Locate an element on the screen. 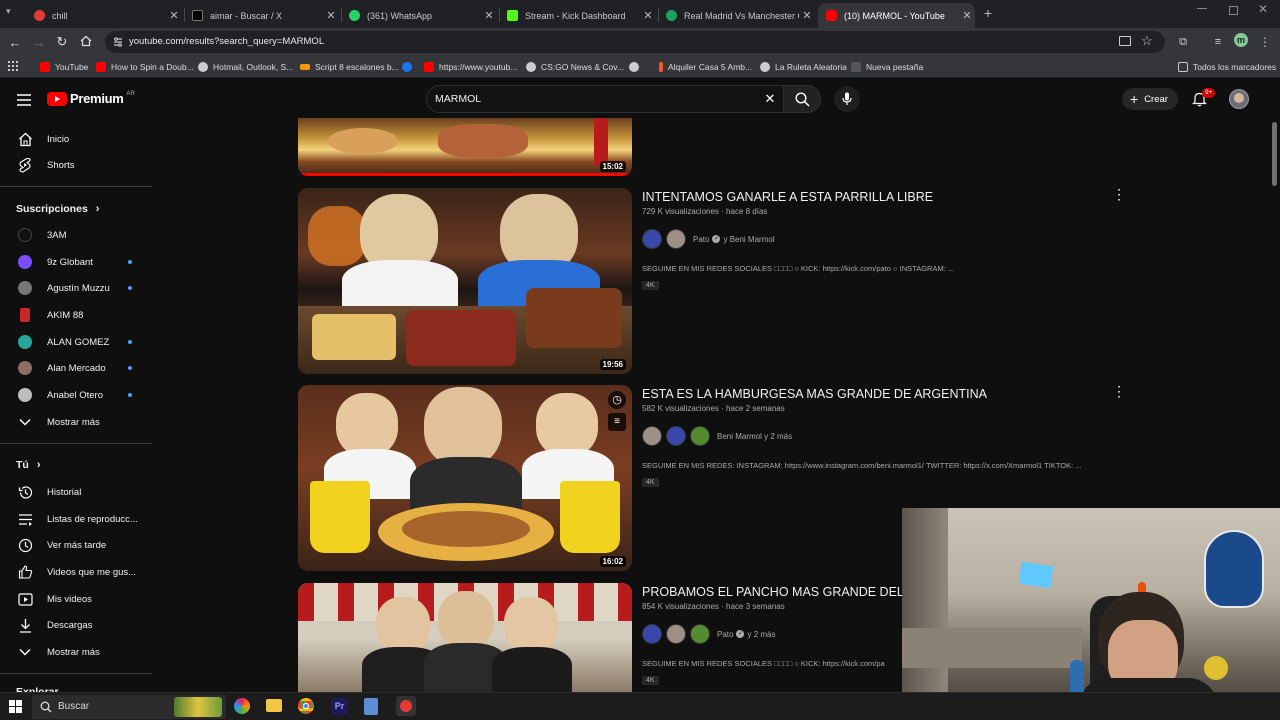 The image size is (1280, 720). back-icon: ← is located at coordinates (15, 42).